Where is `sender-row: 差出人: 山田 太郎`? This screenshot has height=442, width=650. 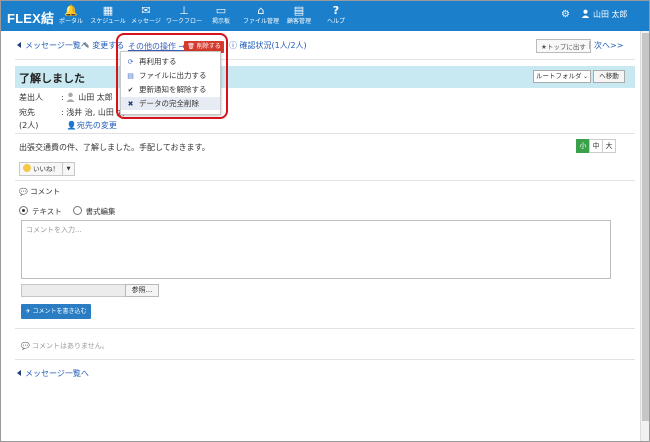
sender-row: 差出人: 山田 太郎 is located at coordinates (66, 97).